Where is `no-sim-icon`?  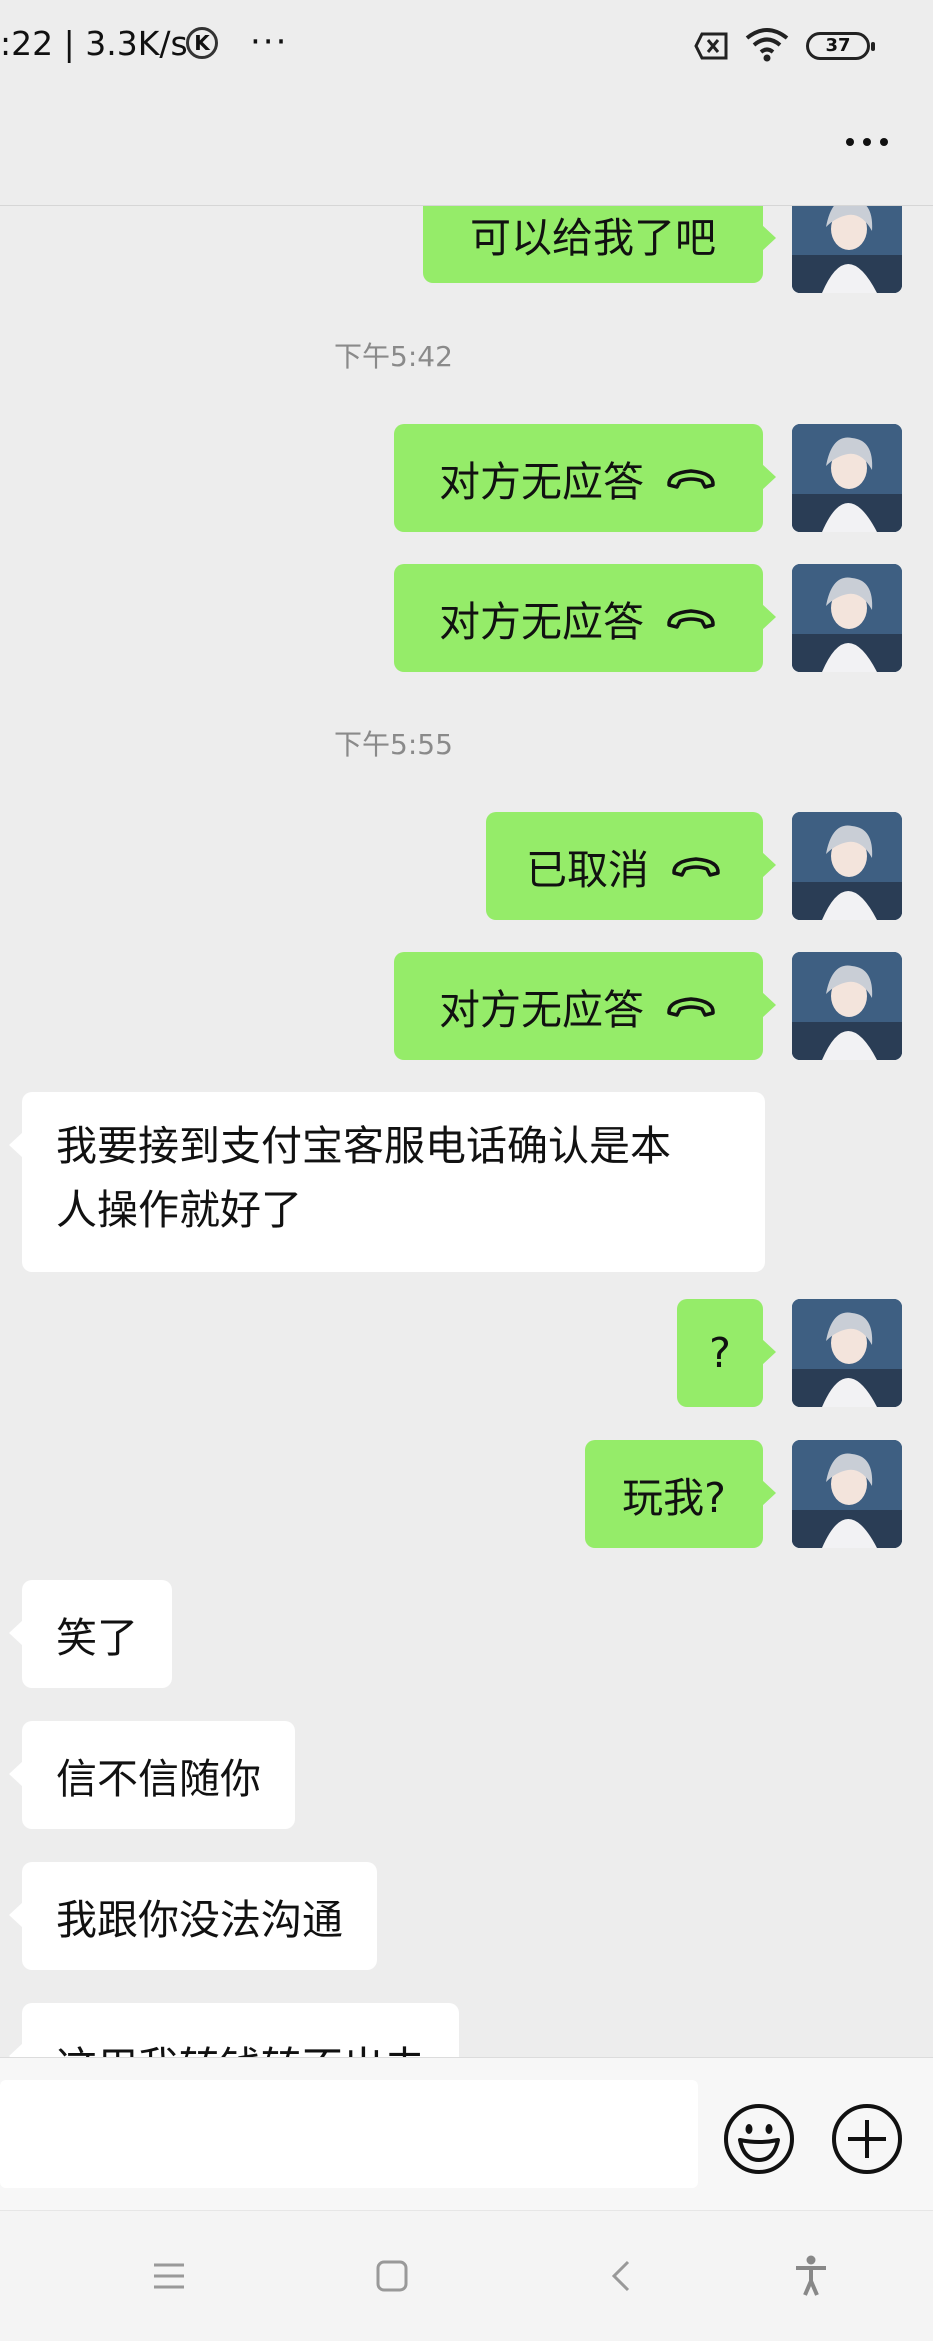
no-sim-icon is located at coordinates (711, 46).